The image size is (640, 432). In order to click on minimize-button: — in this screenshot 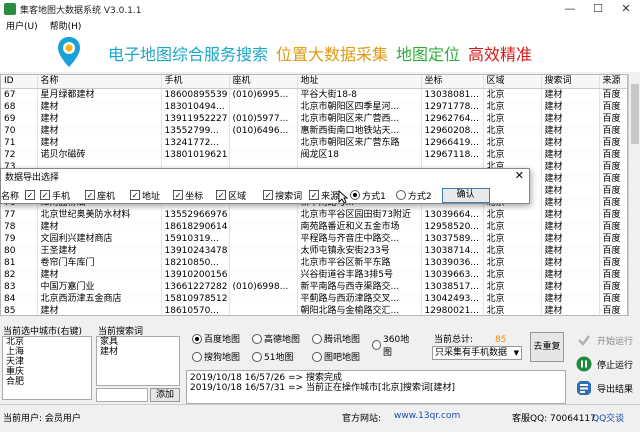, I will do `click(570, 9)`.